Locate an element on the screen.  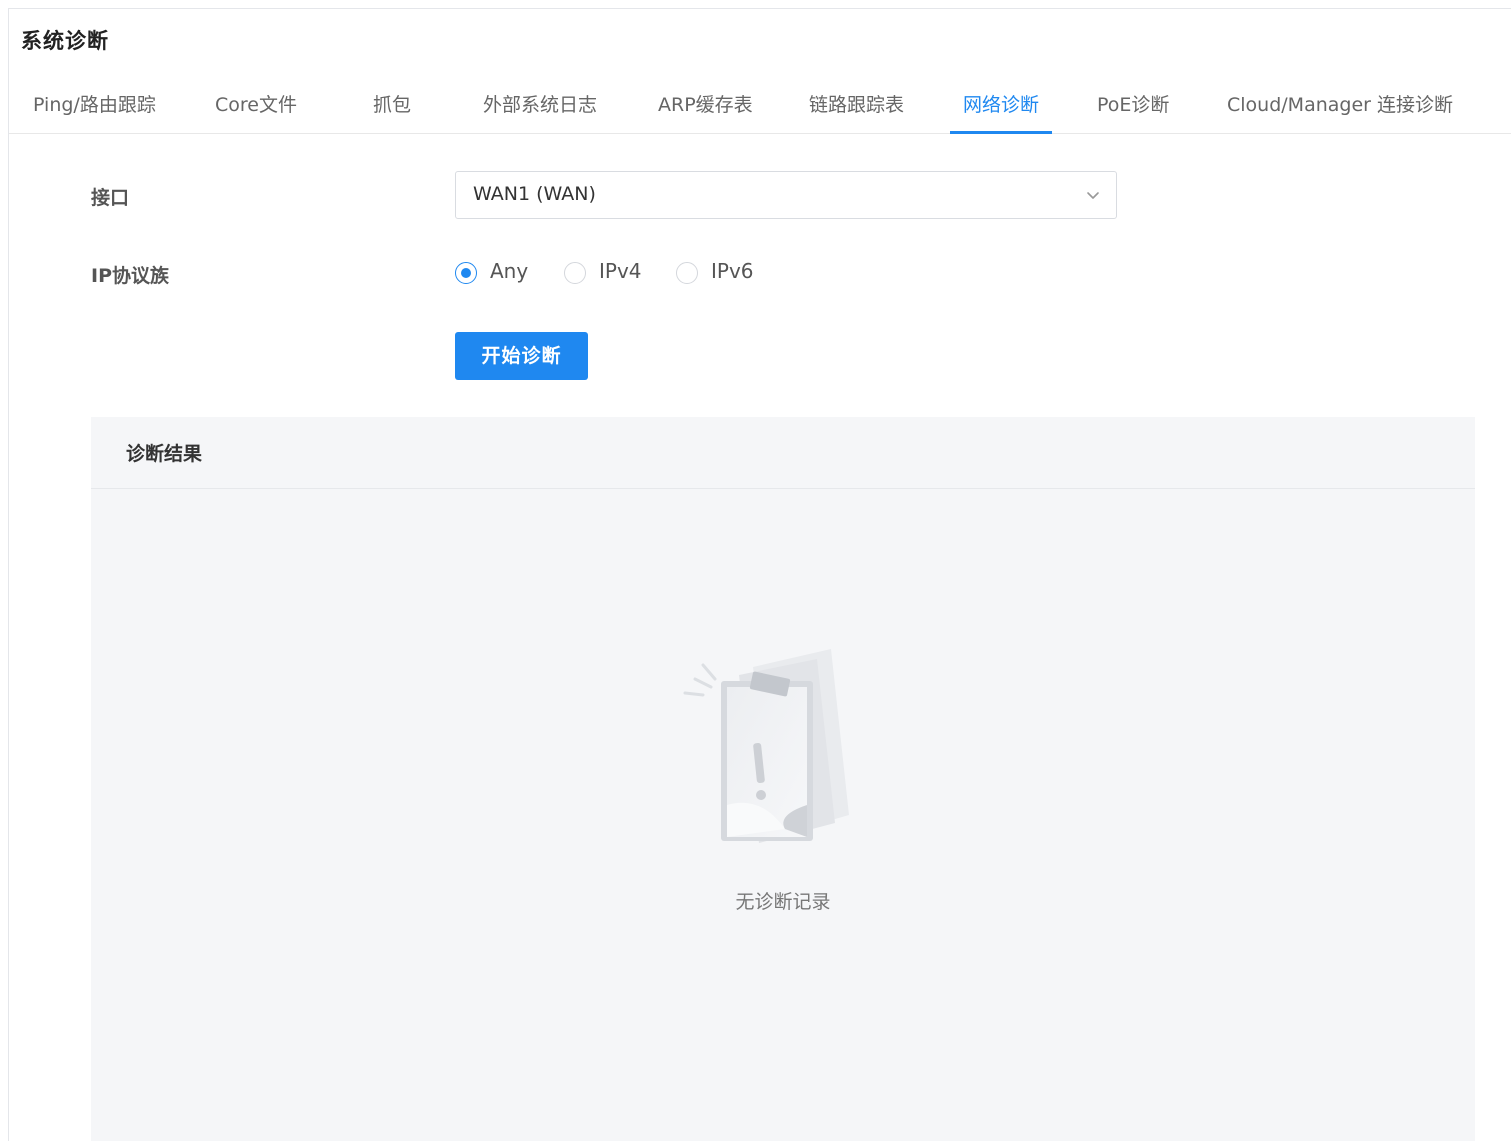
tab-packet-capture: 抓包 is located at coordinates (392, 110).